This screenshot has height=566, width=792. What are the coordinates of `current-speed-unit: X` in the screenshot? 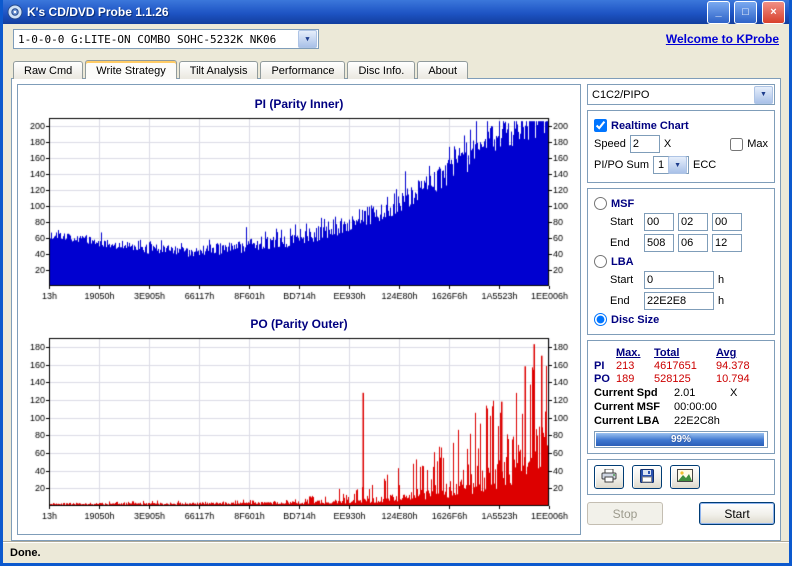 It's located at (734, 393).